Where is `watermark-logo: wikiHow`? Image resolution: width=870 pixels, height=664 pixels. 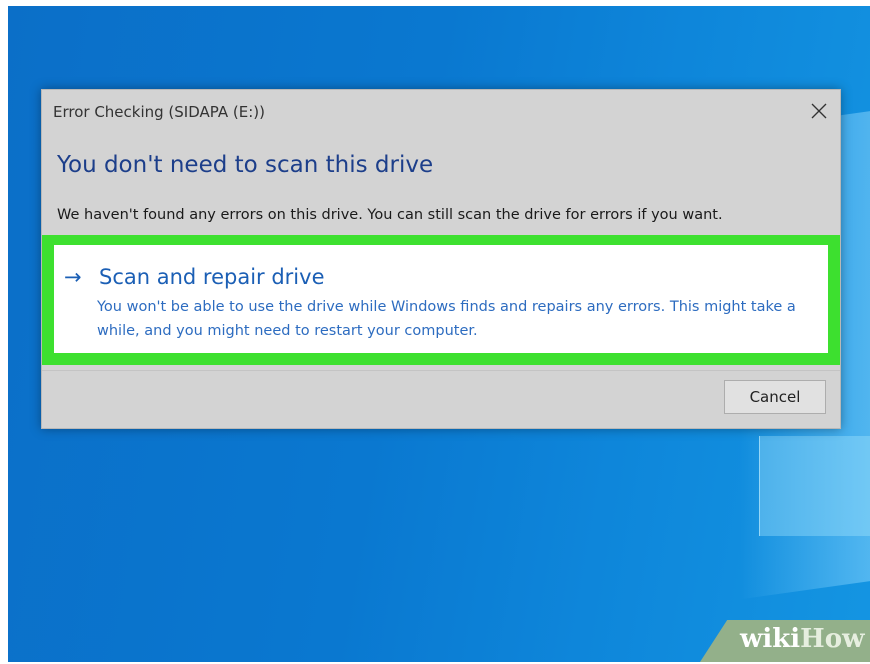
watermark-logo: wikiHow is located at coordinates (802, 639).